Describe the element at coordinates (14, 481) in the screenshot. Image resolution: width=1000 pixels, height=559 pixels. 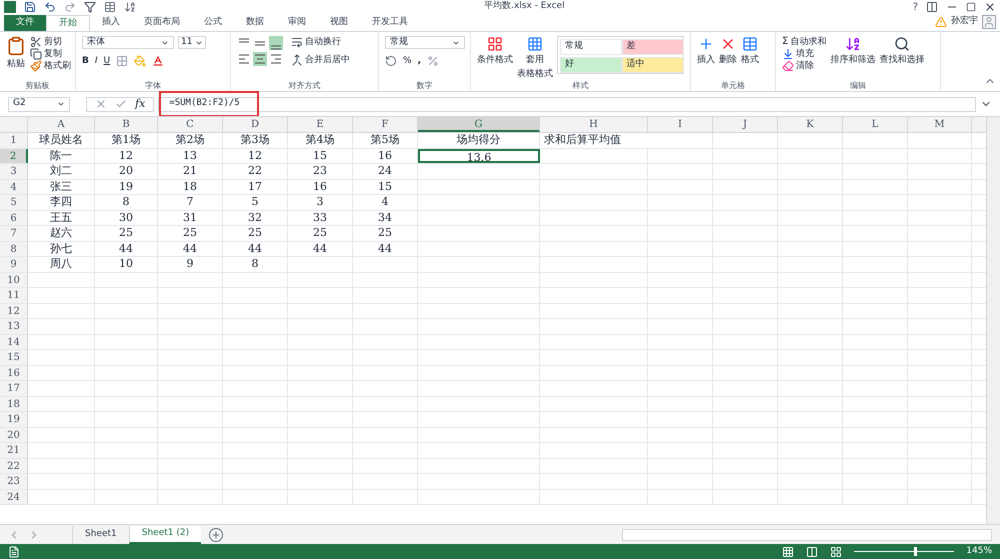
I see `row-header: 23` at that location.